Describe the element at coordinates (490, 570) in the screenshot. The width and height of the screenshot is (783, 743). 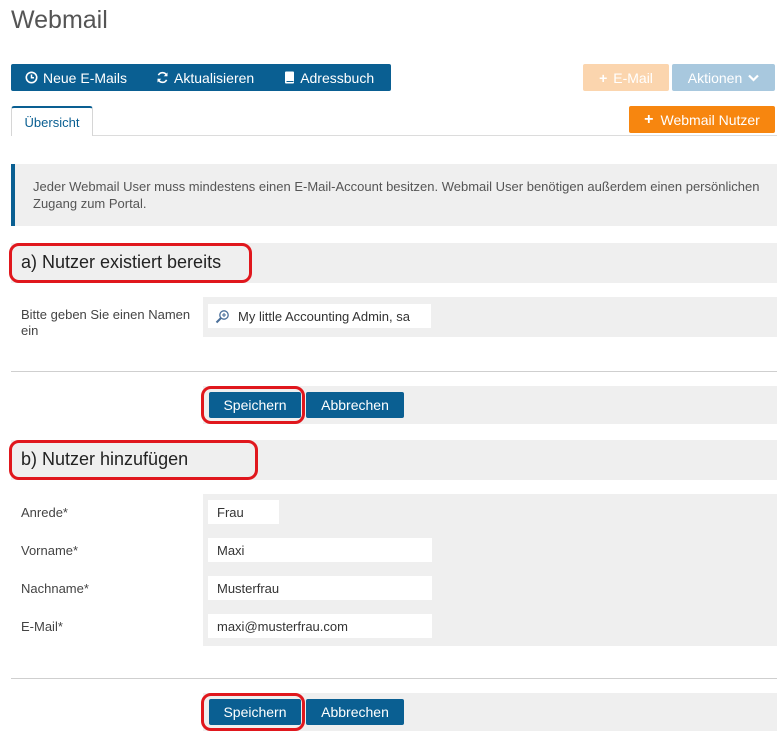
I see `section-b-panel: Frau Maxi Musterfrau maxi@musterfrau.com` at that location.